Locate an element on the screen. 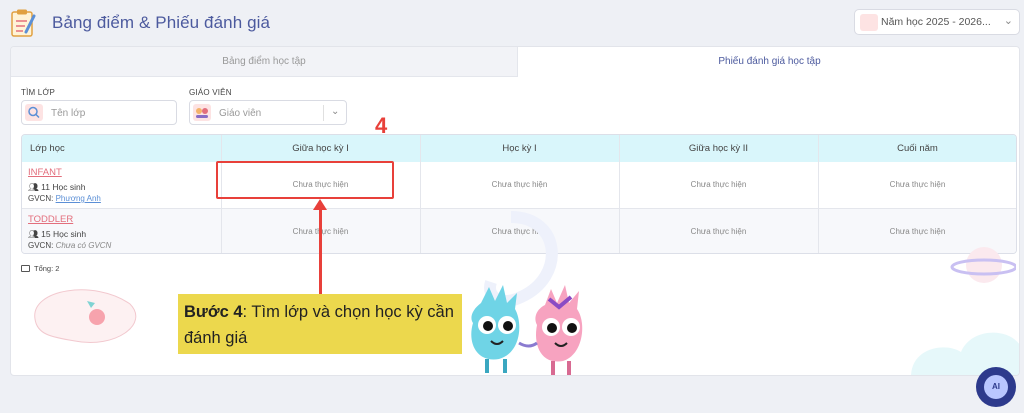 Image resolution: width=1024 pixels, height=413 pixels. clipboard-icon is located at coordinates (23, 23).